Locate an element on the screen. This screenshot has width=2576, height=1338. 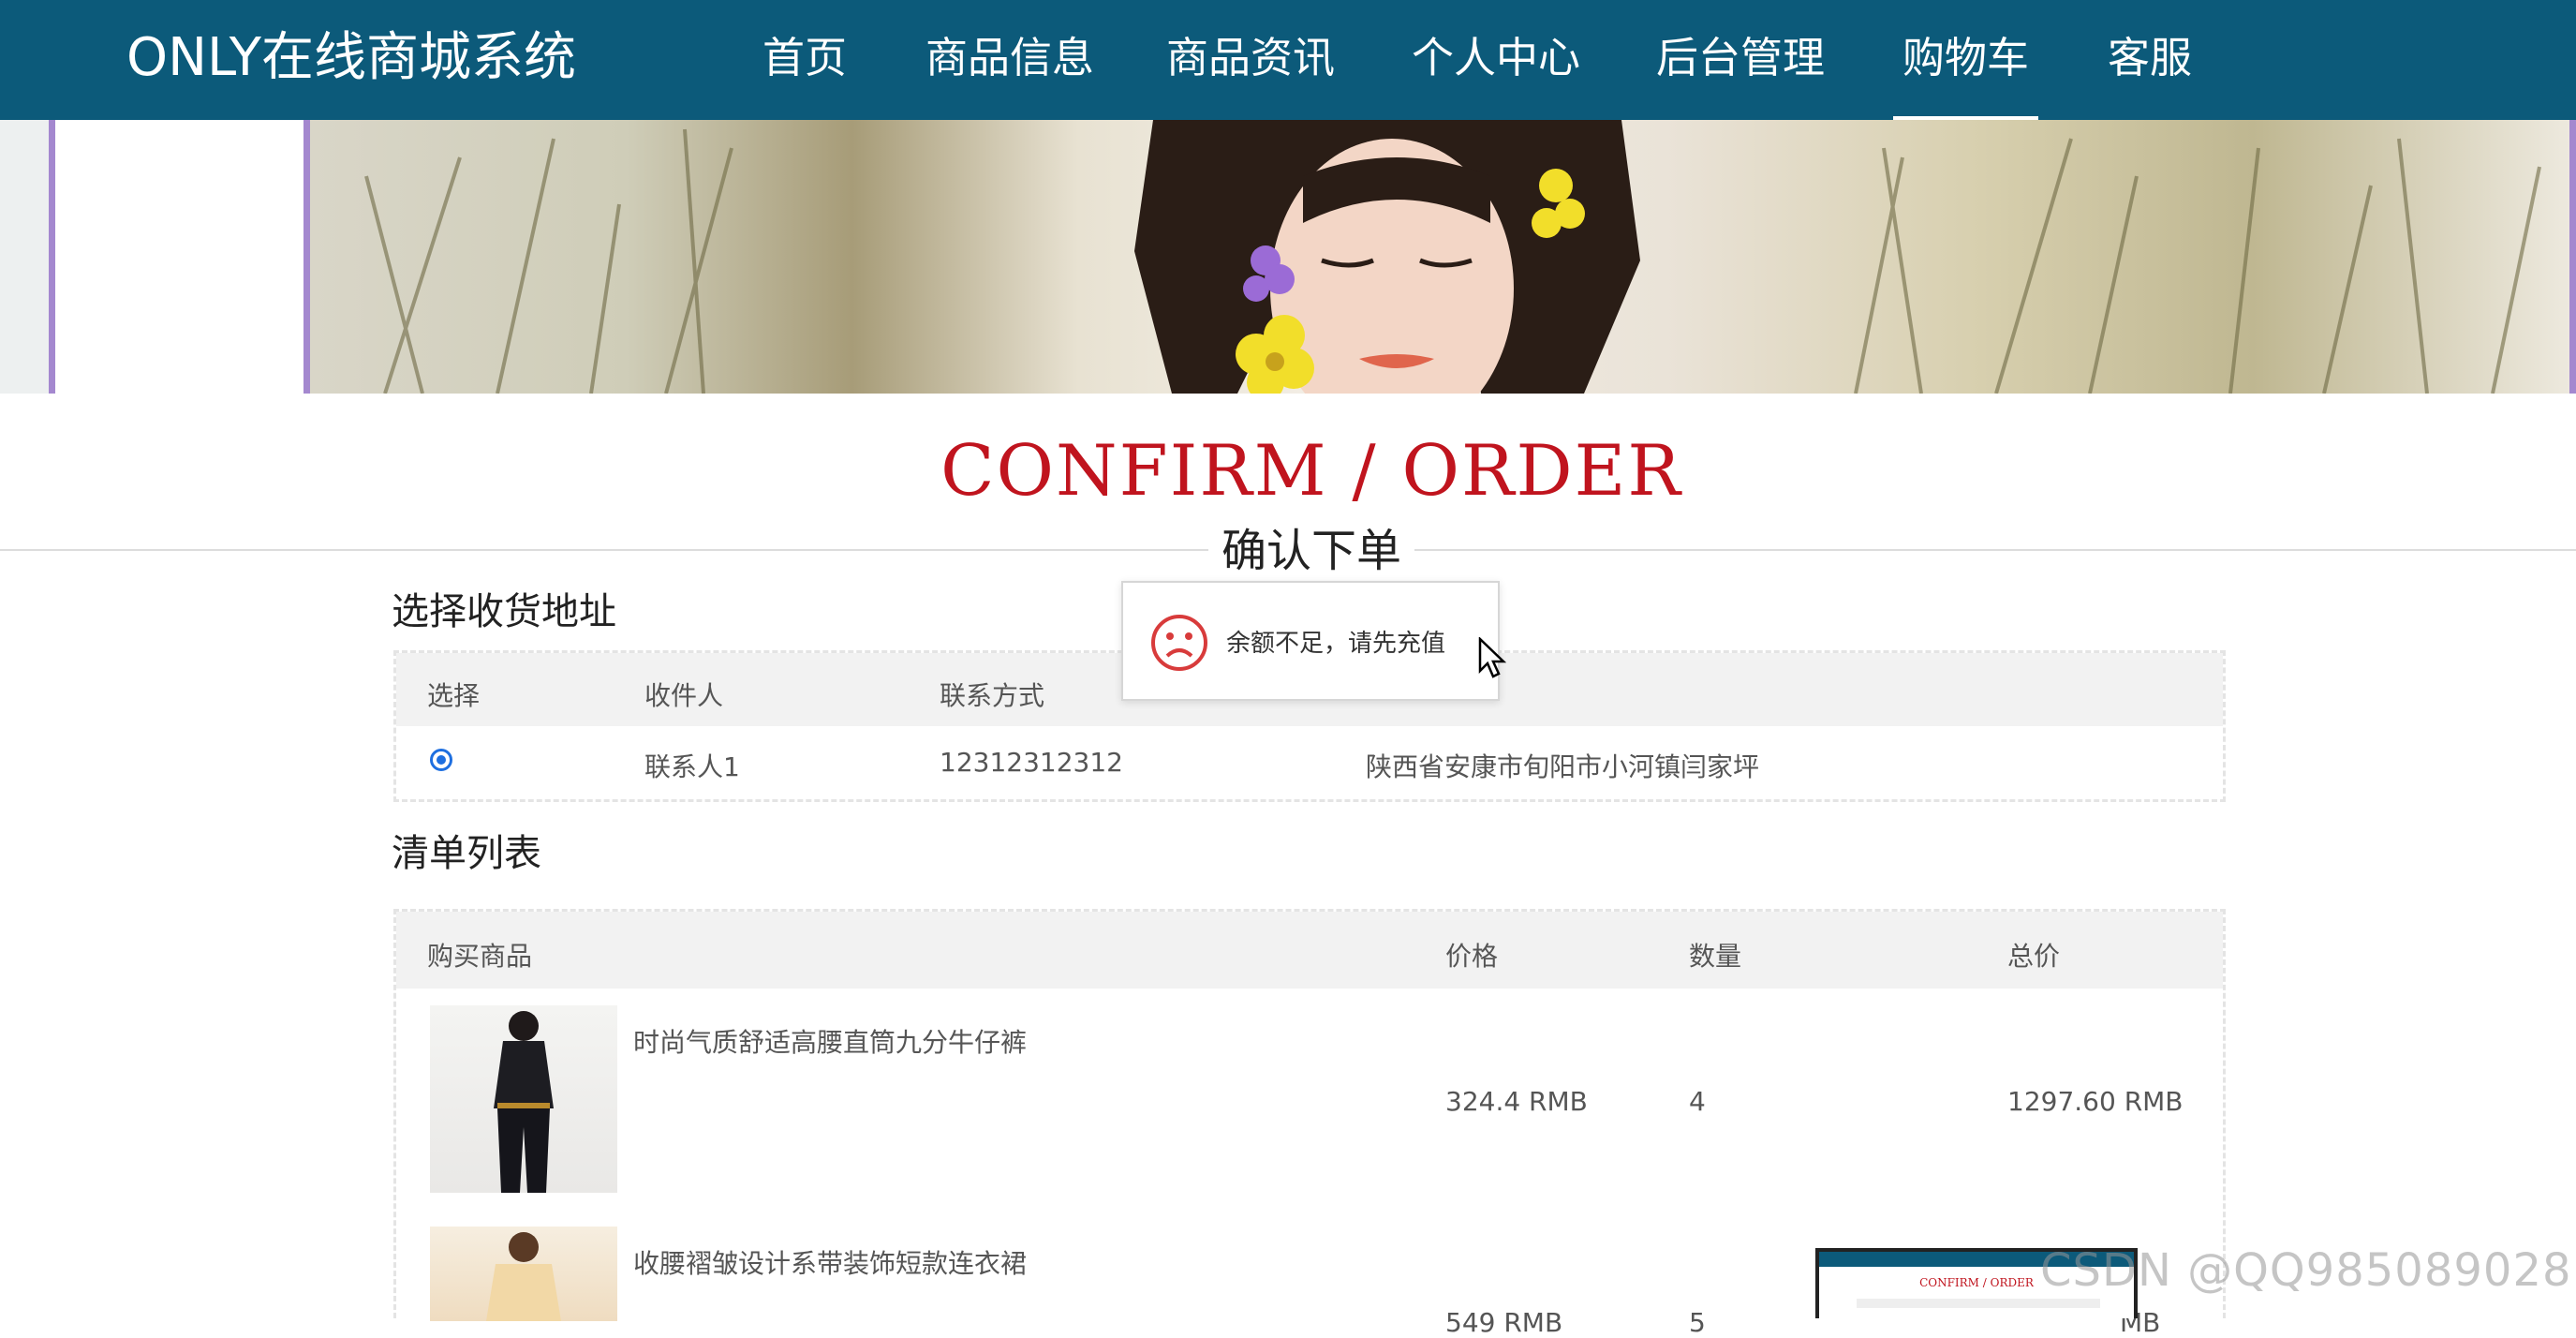
alert-message: 余额不足，请先充值 is located at coordinates (1336, 644).